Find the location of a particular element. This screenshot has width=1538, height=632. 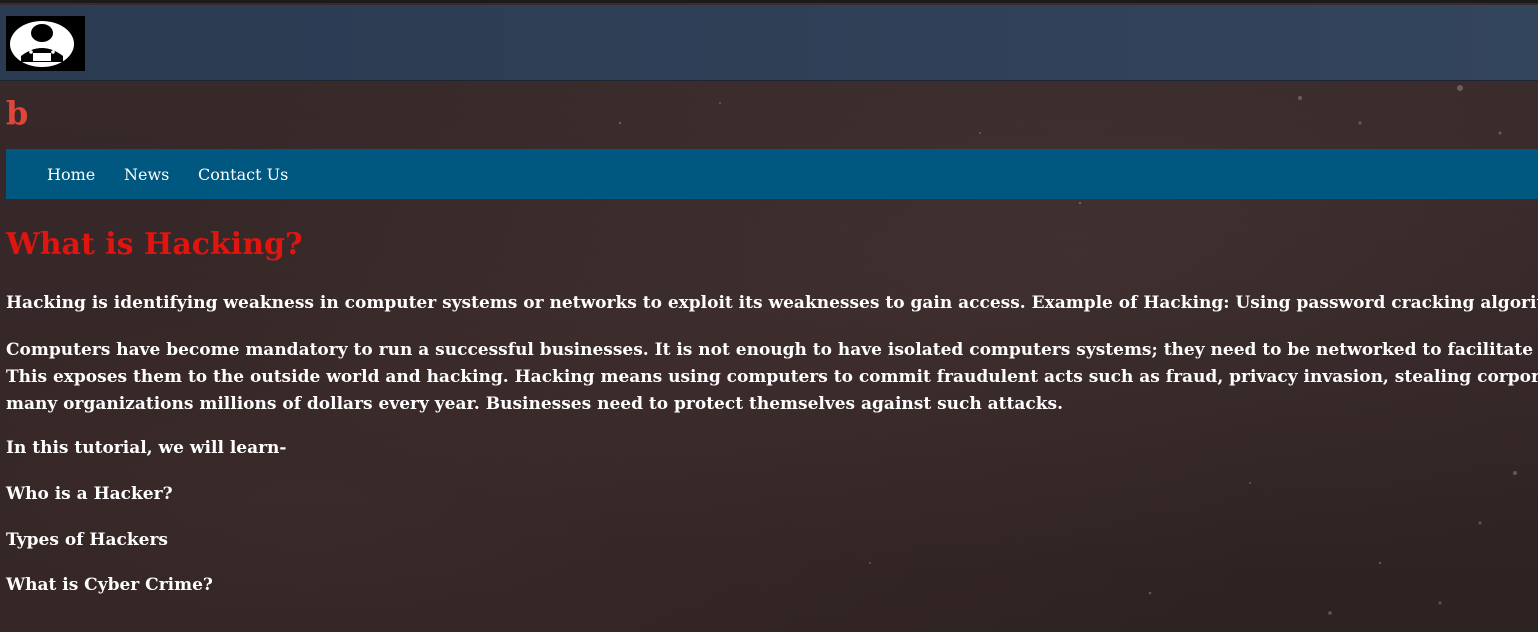

site-title: b is located at coordinates (17, 113).